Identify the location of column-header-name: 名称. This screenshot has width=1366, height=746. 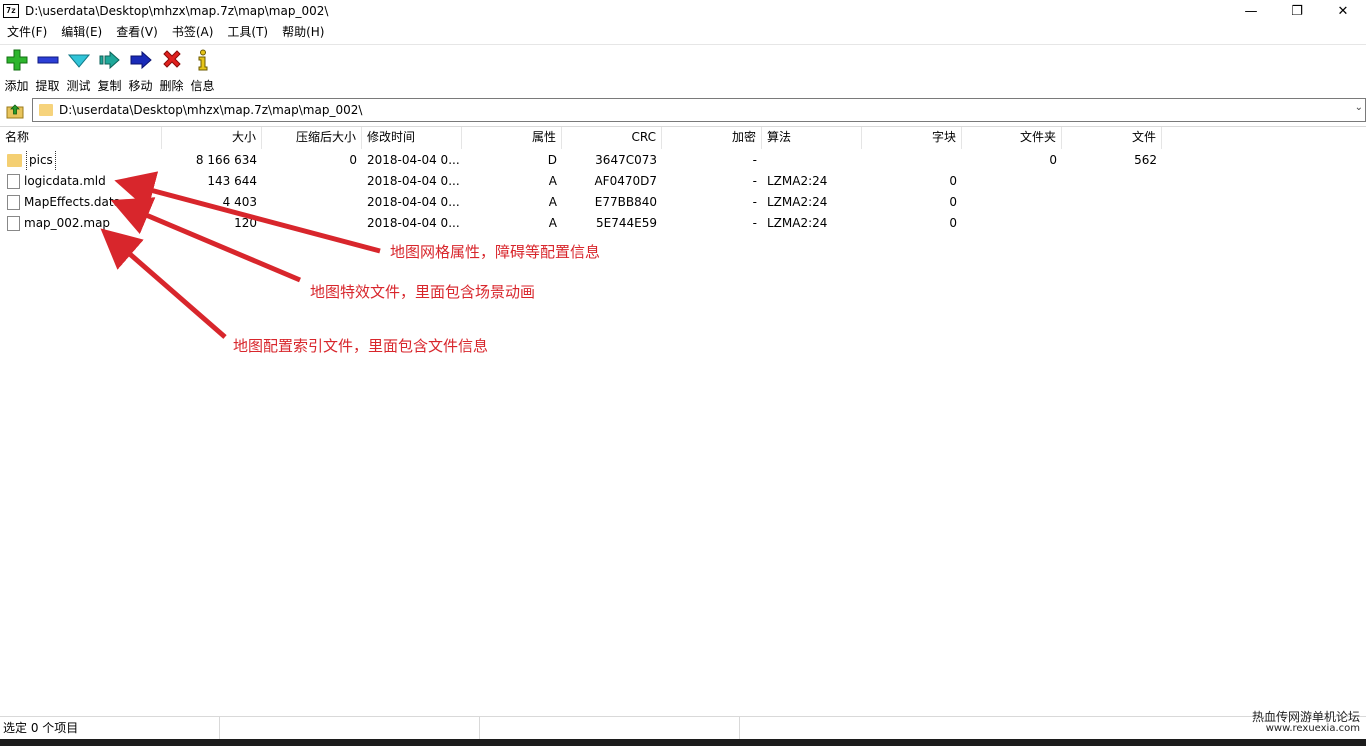
(81, 138).